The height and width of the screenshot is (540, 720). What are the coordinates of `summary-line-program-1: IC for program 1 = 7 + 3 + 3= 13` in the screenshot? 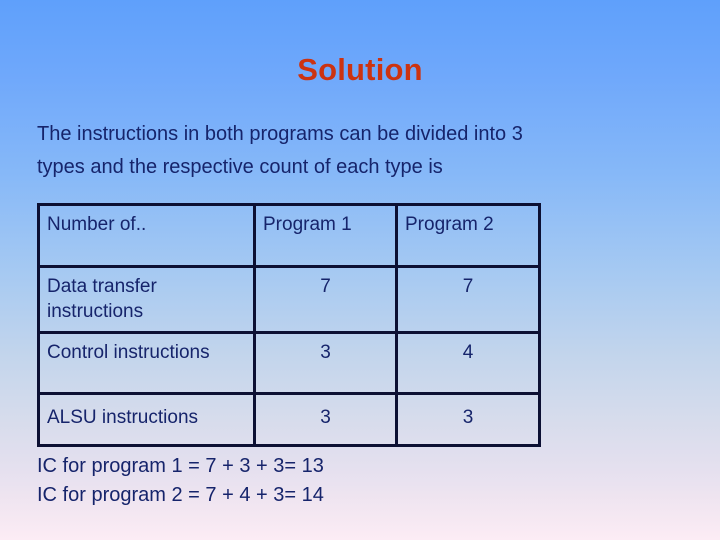 It's located at (180, 466).